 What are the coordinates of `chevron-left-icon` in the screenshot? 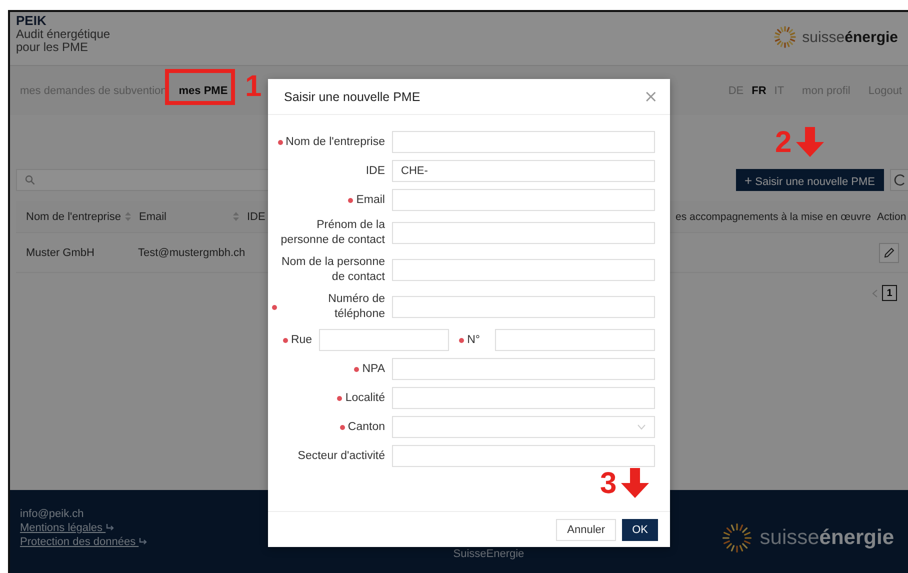 It's located at (875, 293).